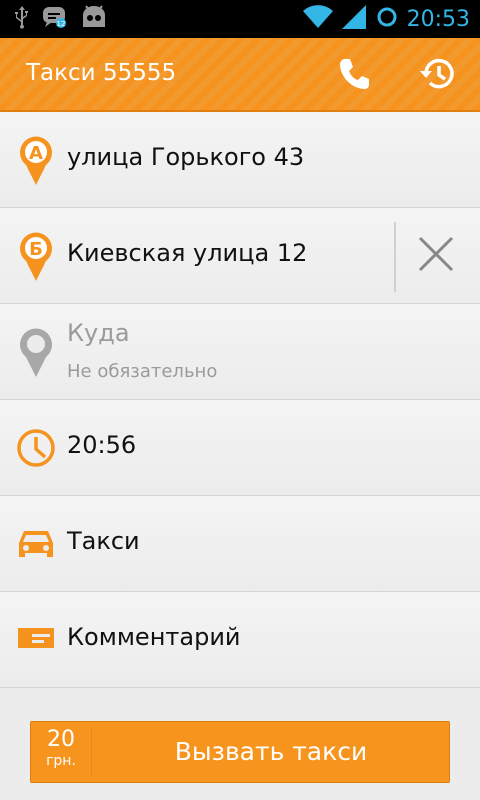  What do you see at coordinates (103, 541) in the screenshot?
I see `car-type: Такси` at bounding box center [103, 541].